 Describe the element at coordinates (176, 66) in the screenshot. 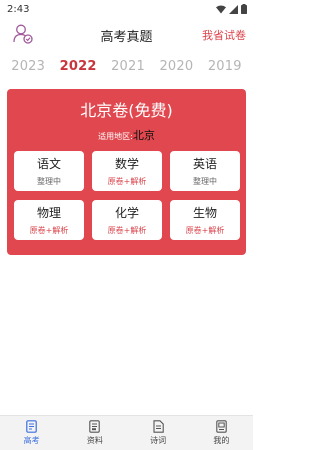

I see `year-tab-2020: 2020` at that location.